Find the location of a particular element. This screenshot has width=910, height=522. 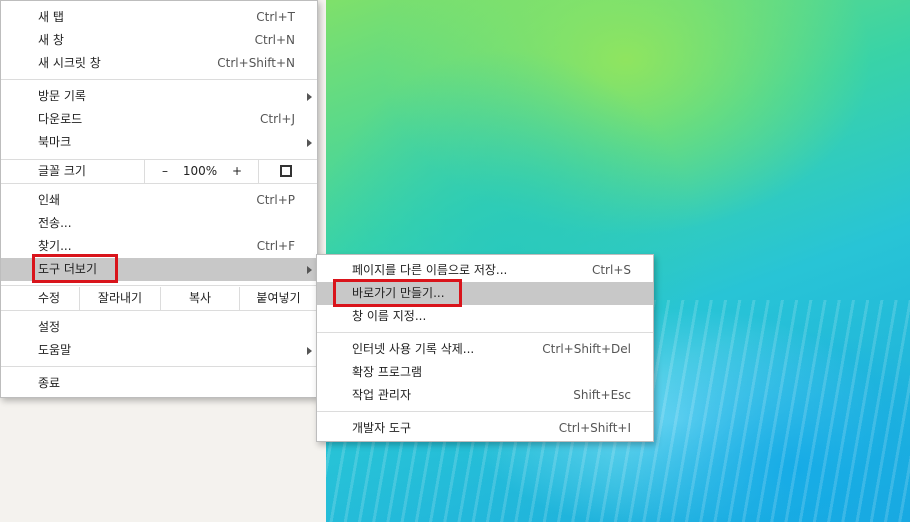

zoom-value: 100% is located at coordinates (200, 171).